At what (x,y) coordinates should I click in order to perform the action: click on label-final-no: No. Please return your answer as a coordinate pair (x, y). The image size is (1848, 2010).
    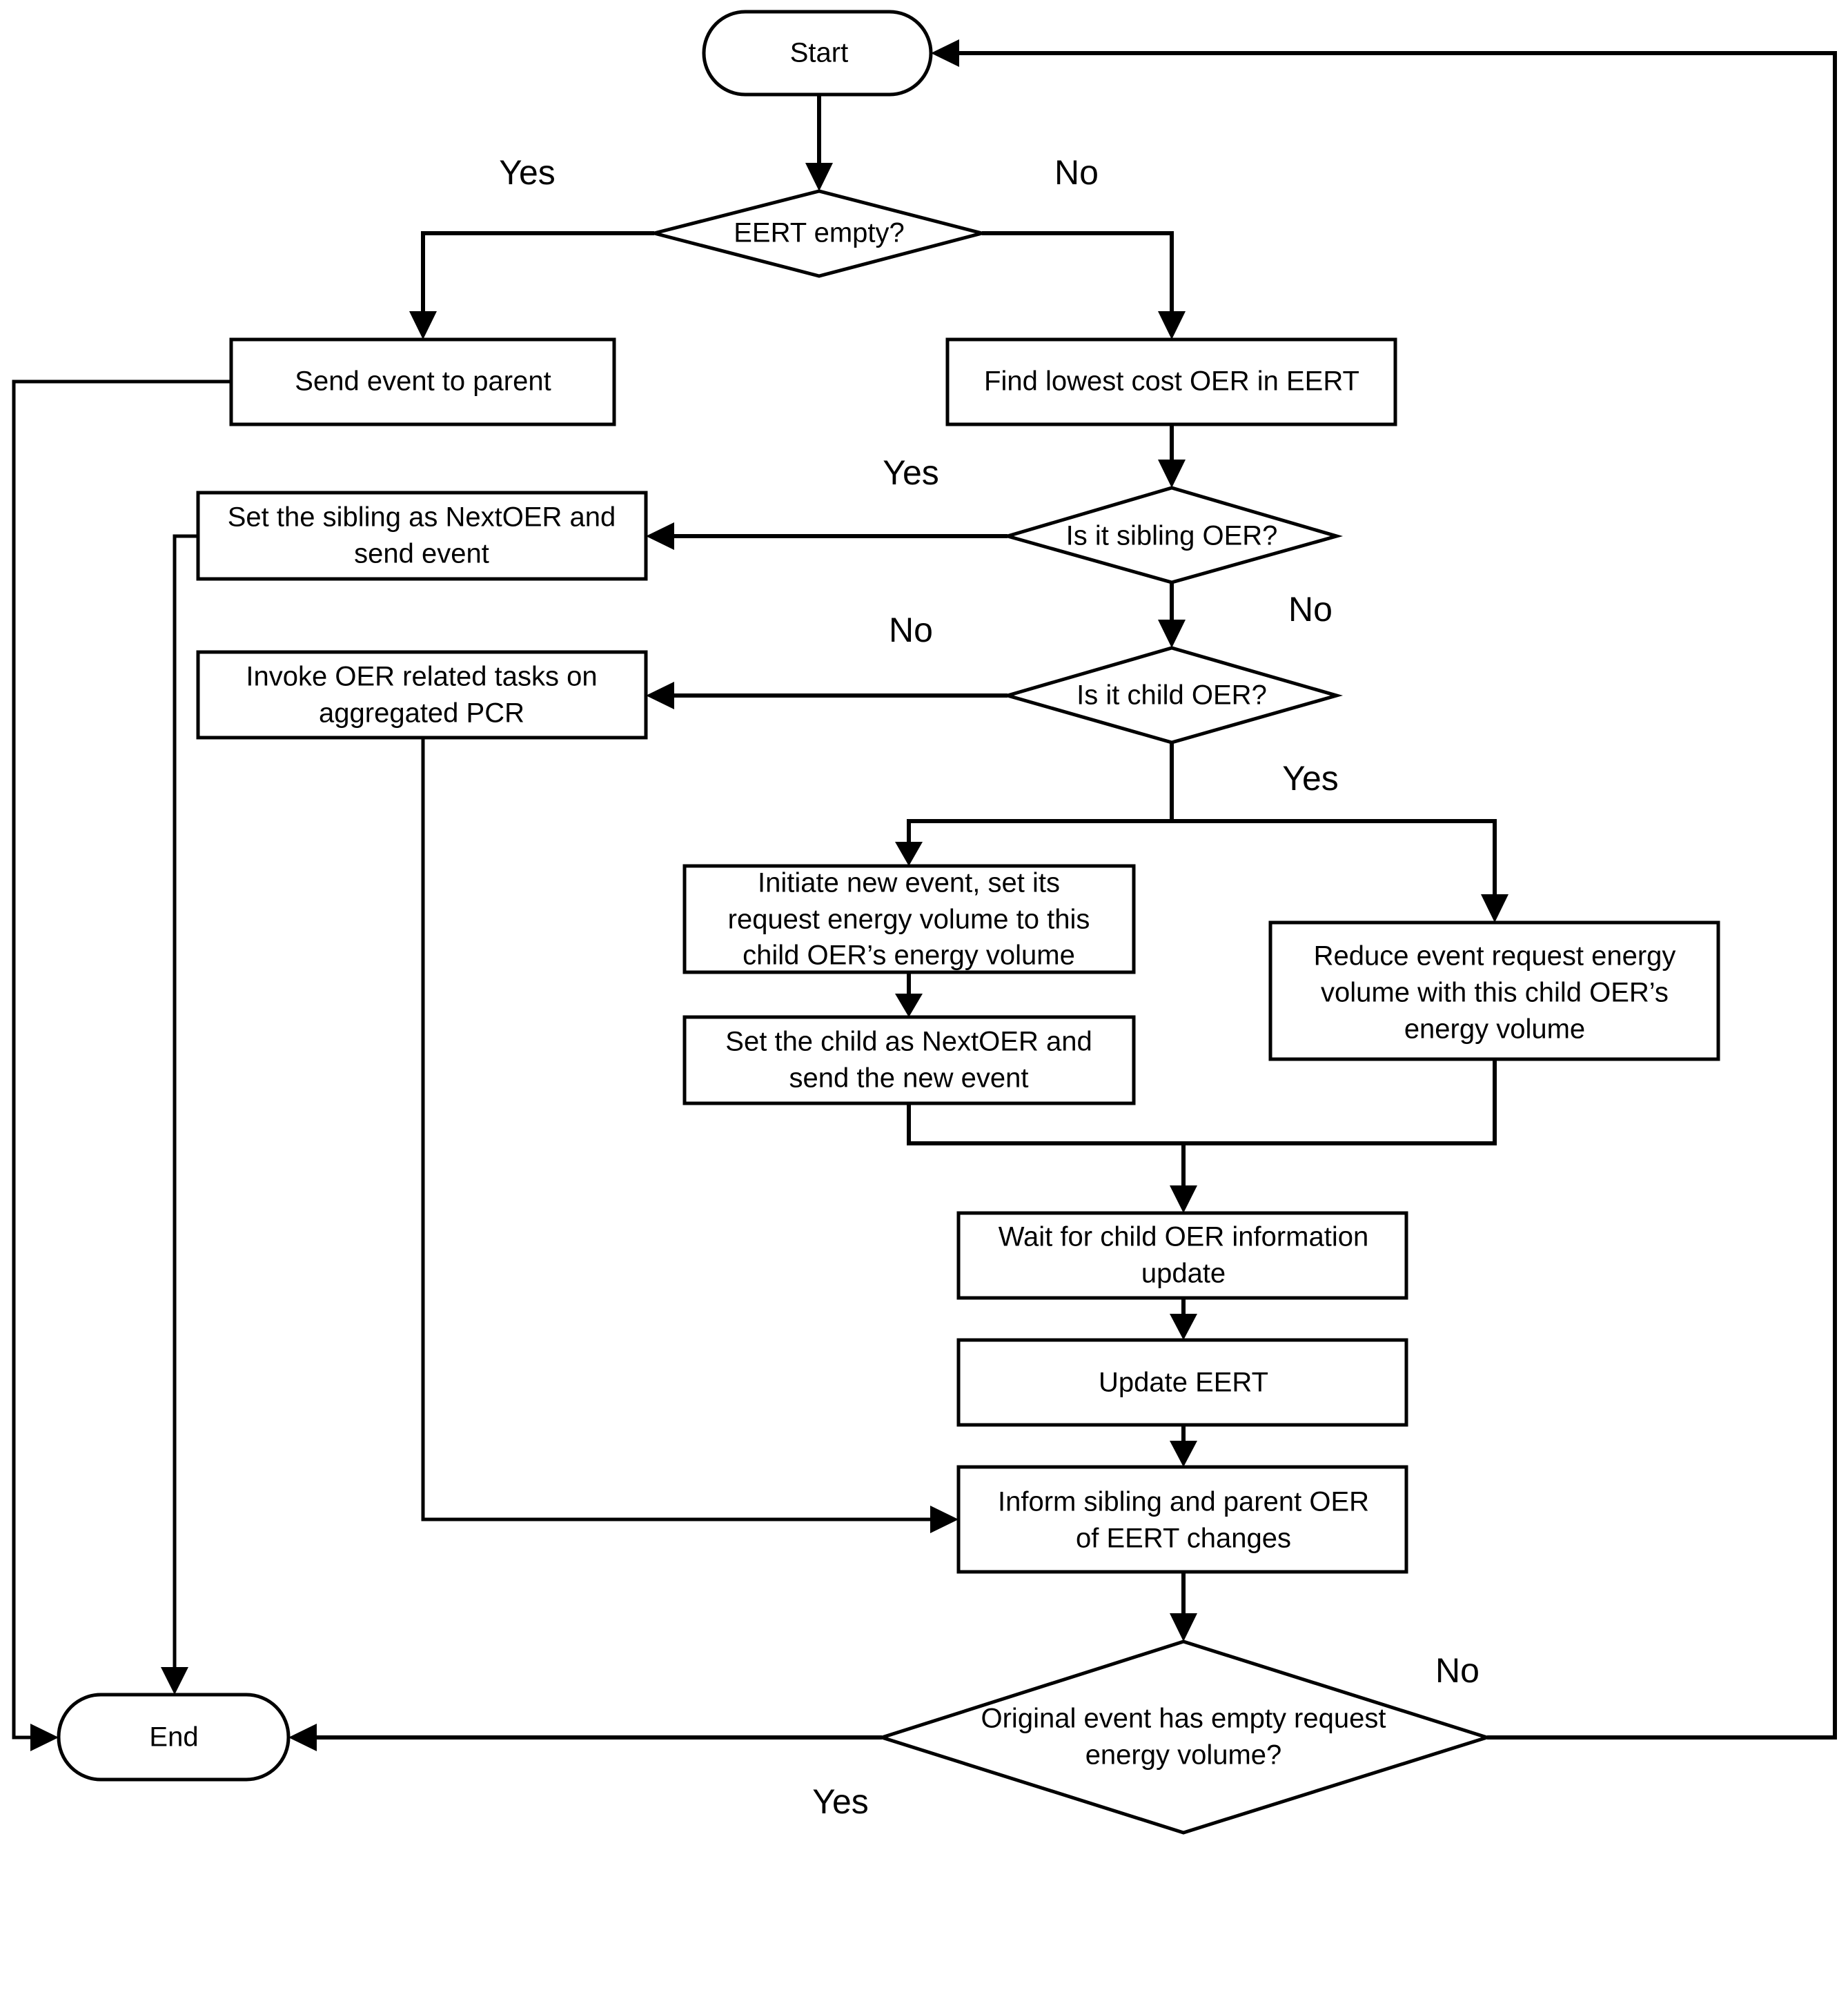
    Looking at the image, I should click on (1457, 1670).